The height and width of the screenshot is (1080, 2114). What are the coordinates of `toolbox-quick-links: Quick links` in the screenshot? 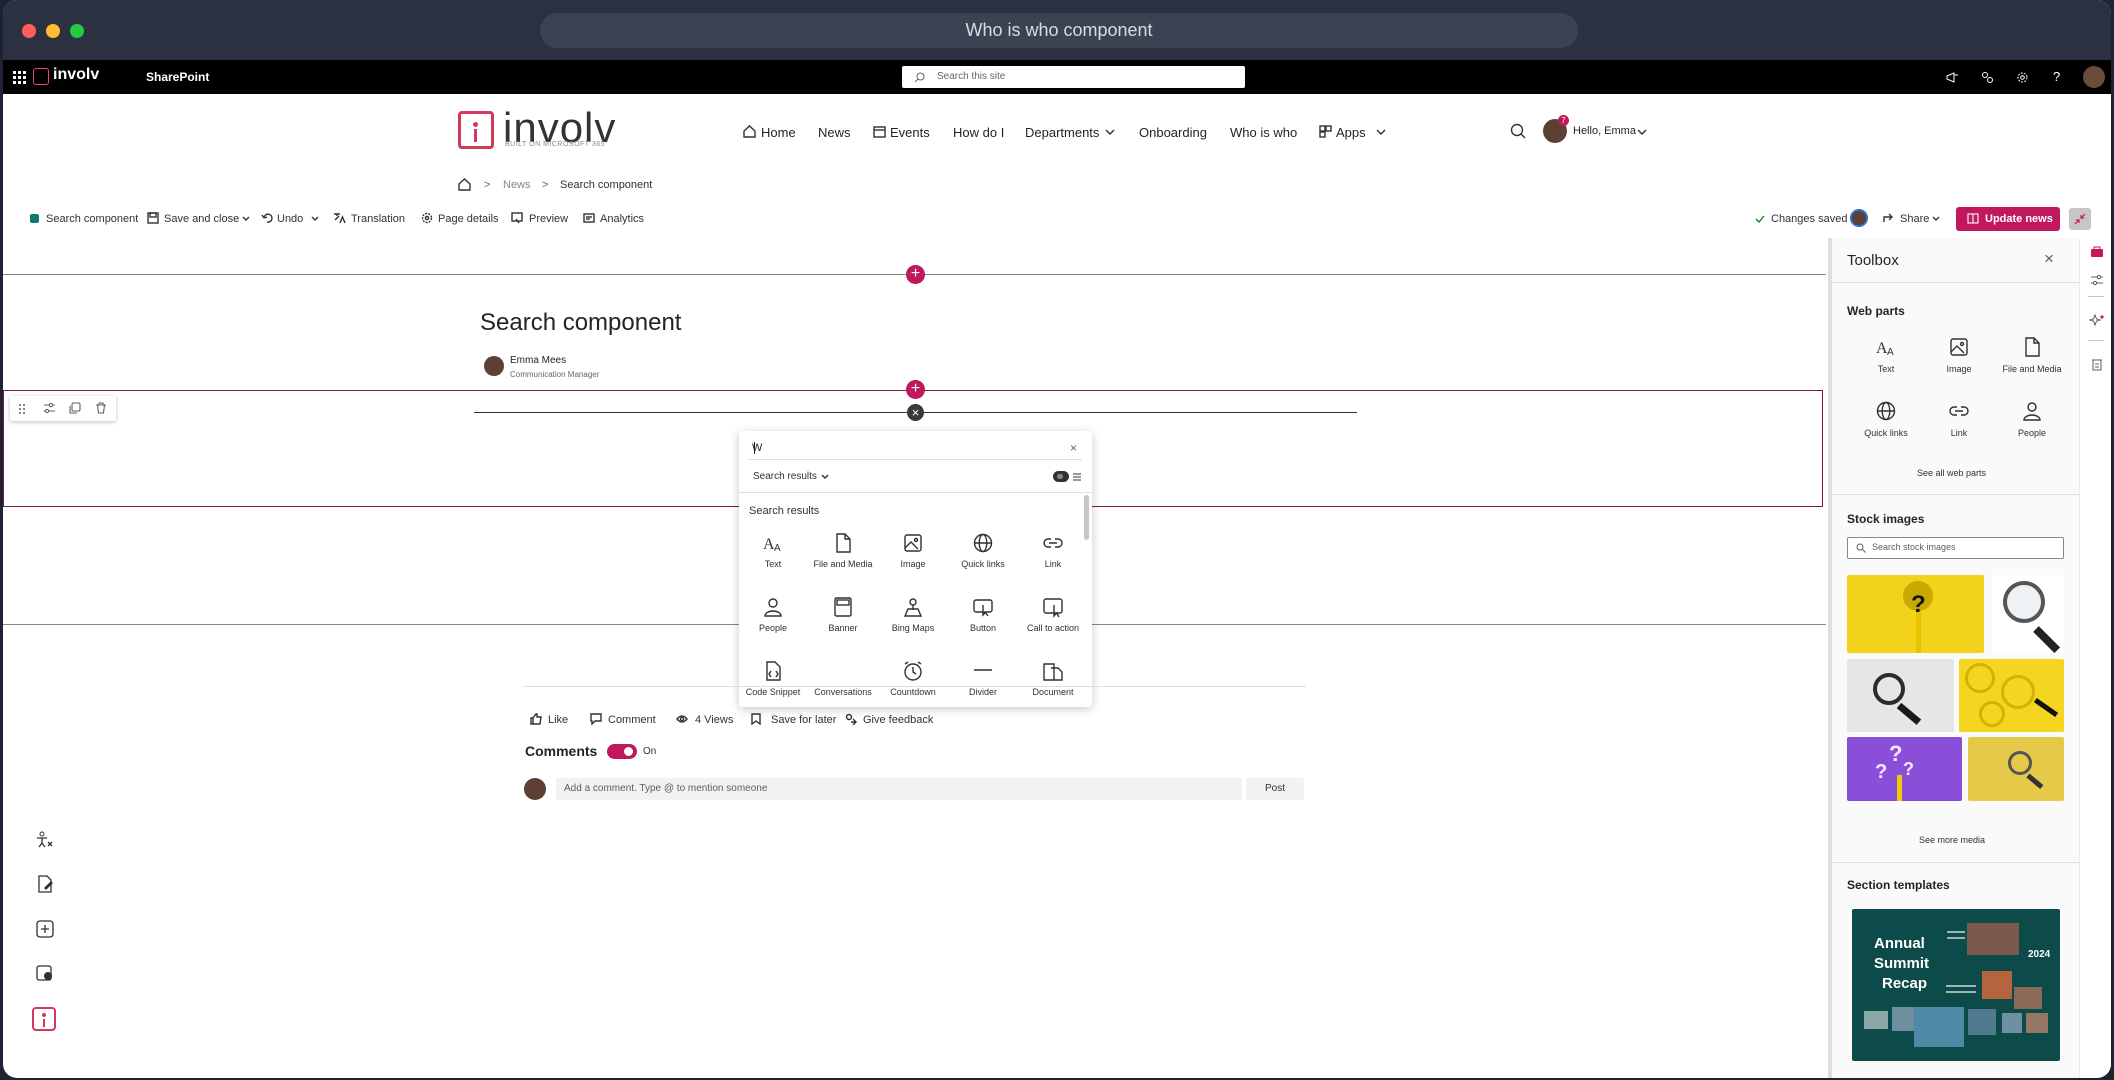 It's located at (1886, 419).